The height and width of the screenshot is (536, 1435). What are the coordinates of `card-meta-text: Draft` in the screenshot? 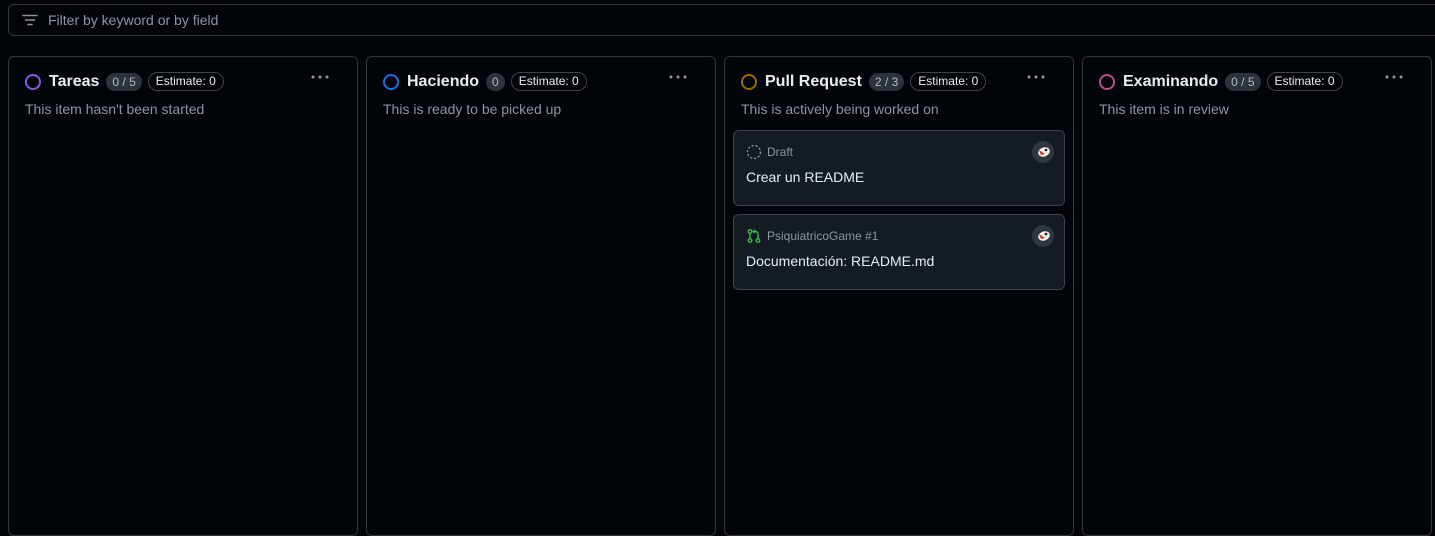 It's located at (780, 152).